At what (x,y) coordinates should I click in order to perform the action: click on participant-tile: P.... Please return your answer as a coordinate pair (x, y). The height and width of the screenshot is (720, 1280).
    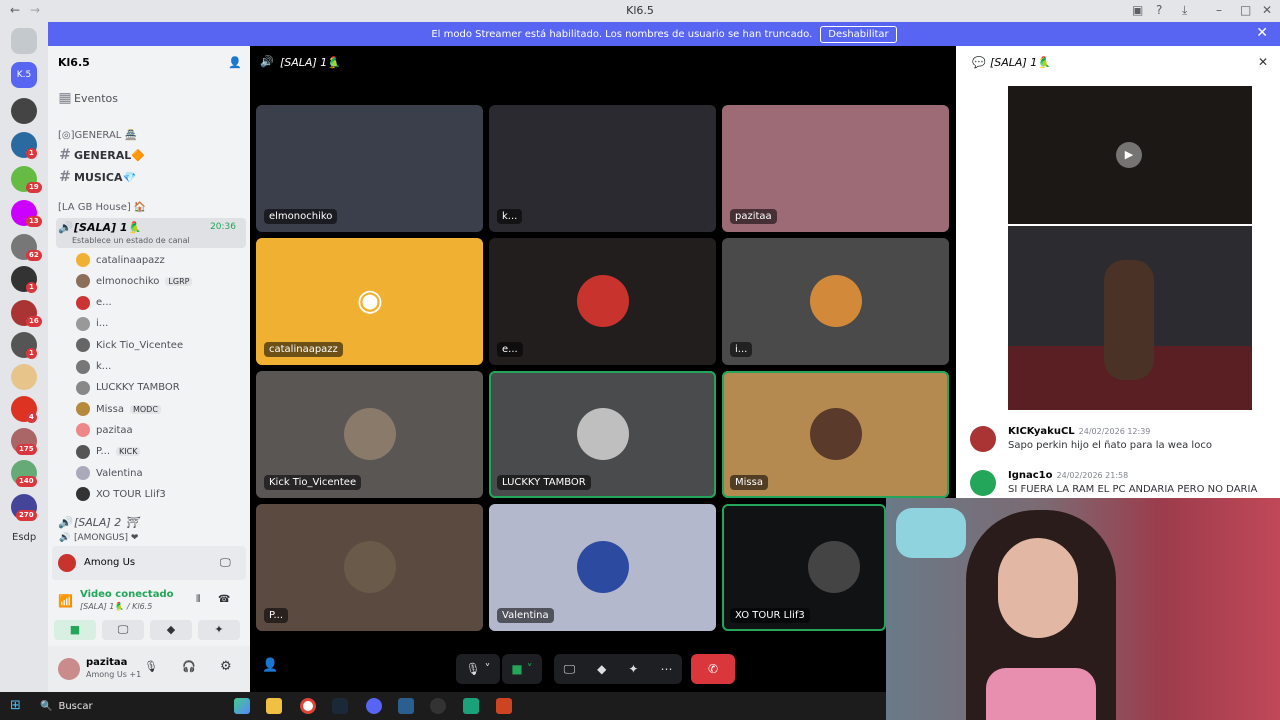
    Looking at the image, I should click on (369, 567).